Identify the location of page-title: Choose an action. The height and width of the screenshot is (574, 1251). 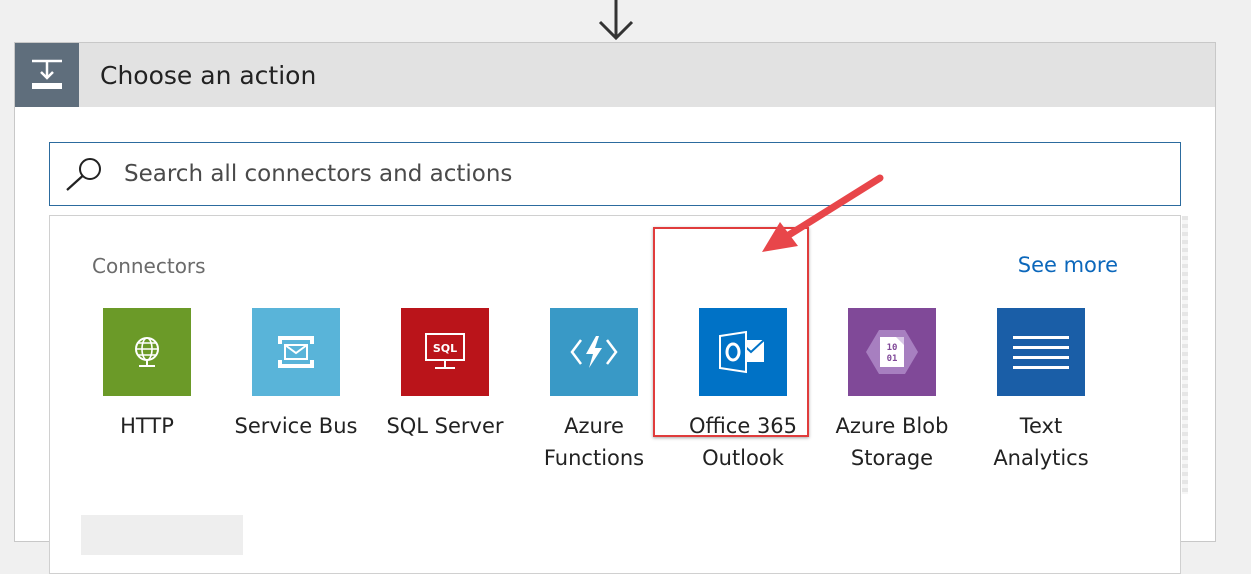
(208, 75).